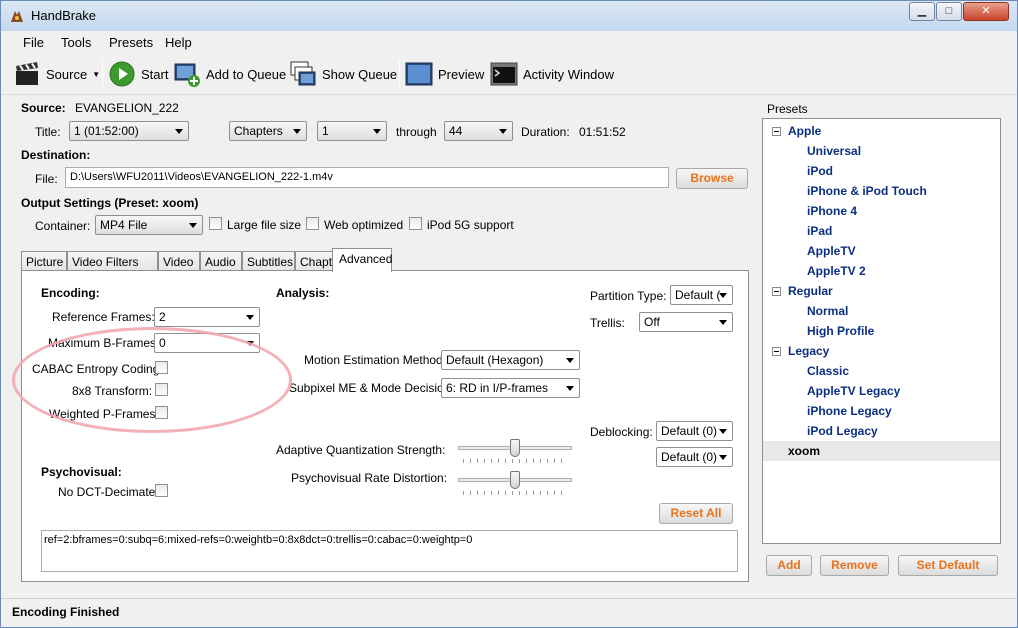 This screenshot has width=1018, height=628. Describe the element at coordinates (362, 260) in the screenshot. I see `tab-advanced: Advanced` at that location.